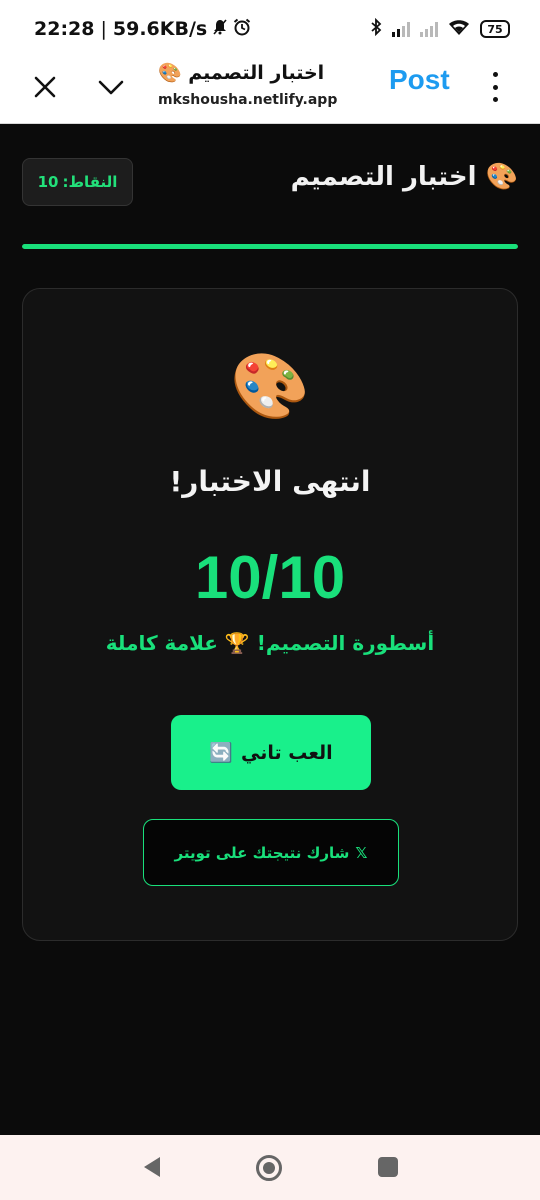  I want to click on status-net-speed: 59.6KB/s, so click(160, 29).